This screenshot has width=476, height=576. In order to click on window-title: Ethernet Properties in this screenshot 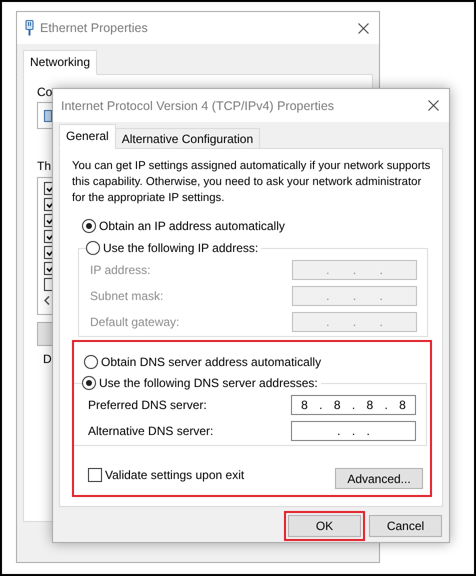, I will do `click(94, 28)`.